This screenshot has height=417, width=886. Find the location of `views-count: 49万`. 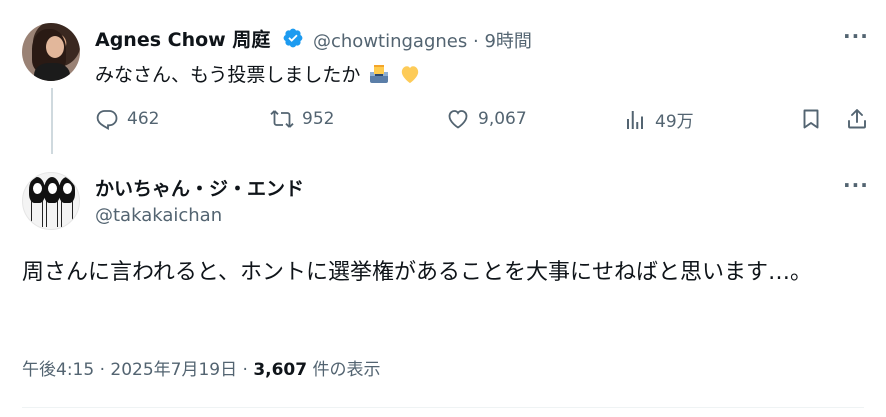

views-count: 49万 is located at coordinates (674, 122).